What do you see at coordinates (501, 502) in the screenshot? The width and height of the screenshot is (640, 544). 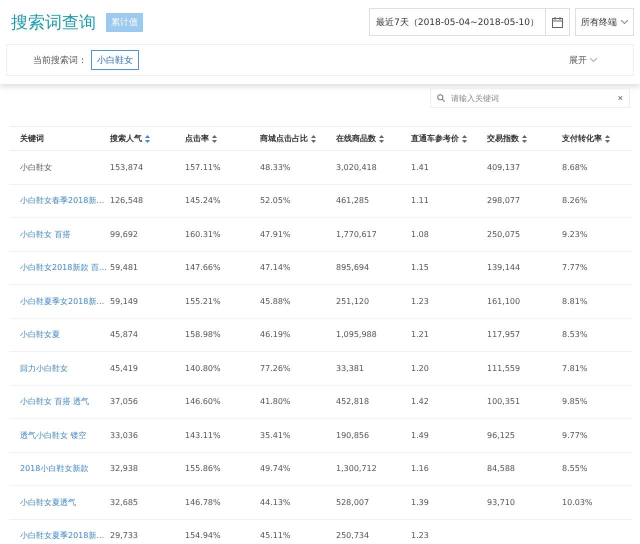 I see `table-cell-text: 93,710` at bounding box center [501, 502].